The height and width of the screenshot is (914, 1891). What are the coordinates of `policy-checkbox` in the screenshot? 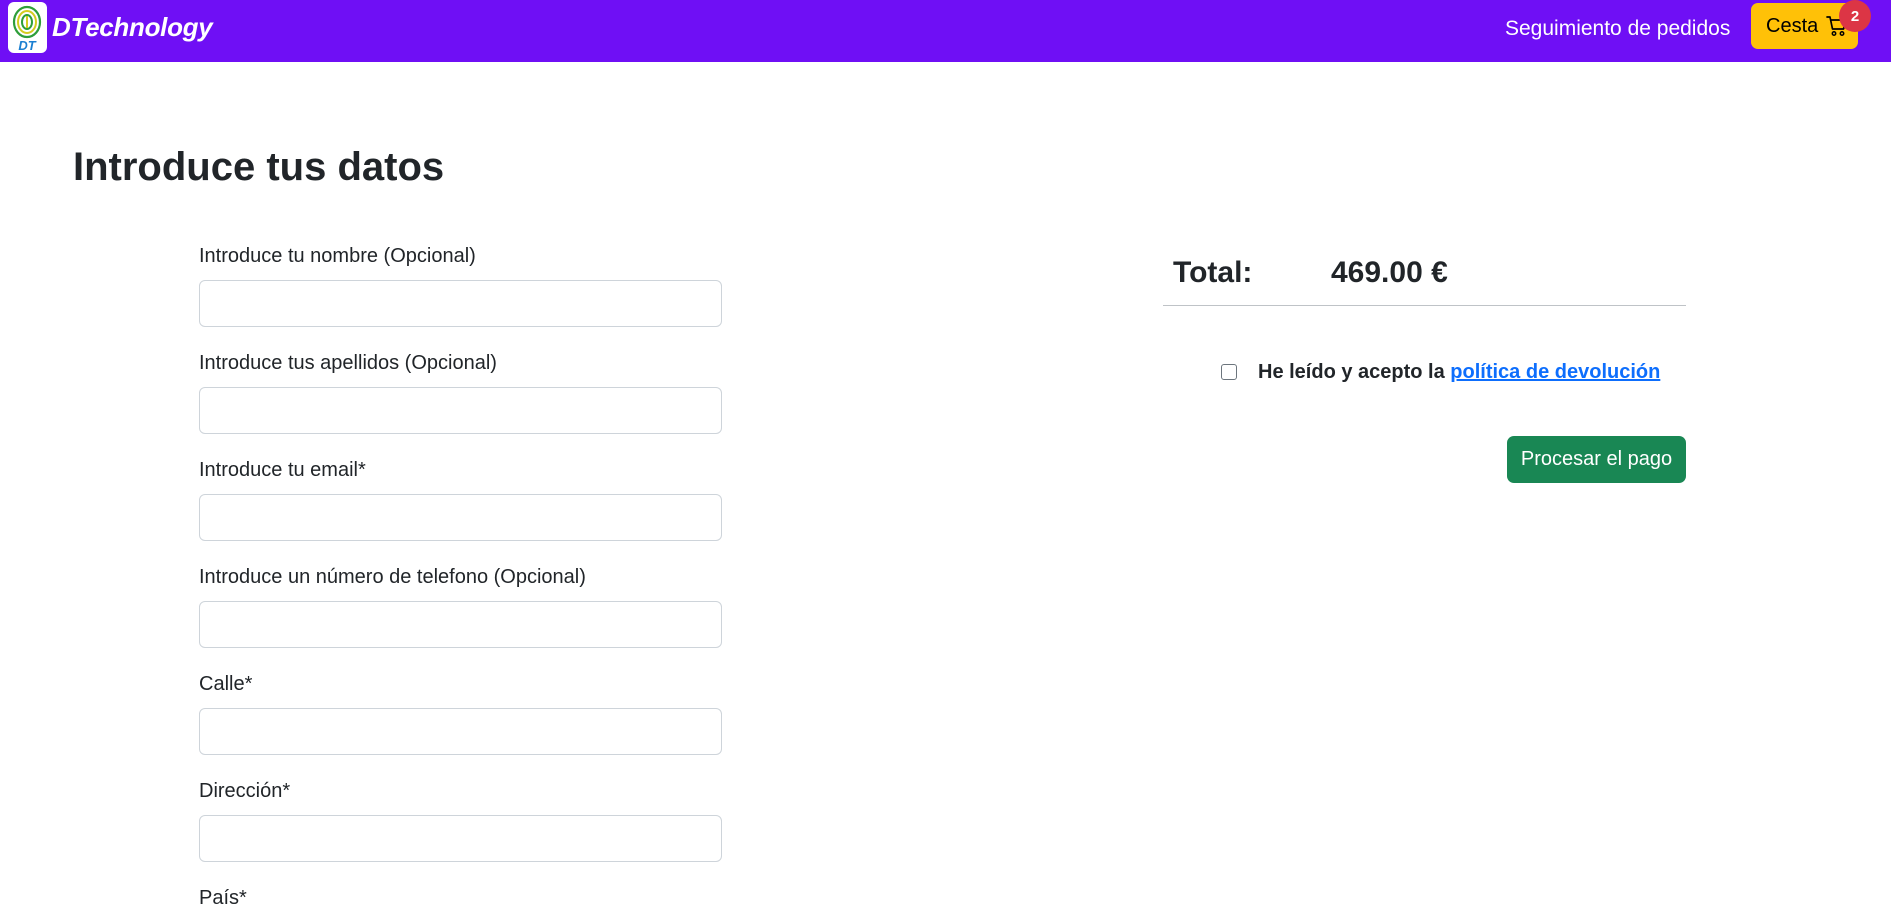 It's located at (1229, 372).